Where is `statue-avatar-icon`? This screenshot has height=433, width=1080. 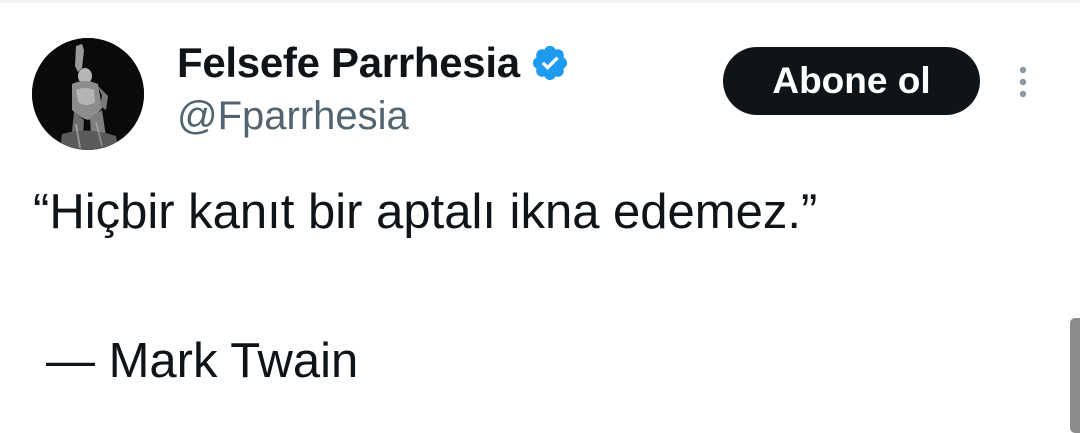
statue-avatar-icon is located at coordinates (88, 94).